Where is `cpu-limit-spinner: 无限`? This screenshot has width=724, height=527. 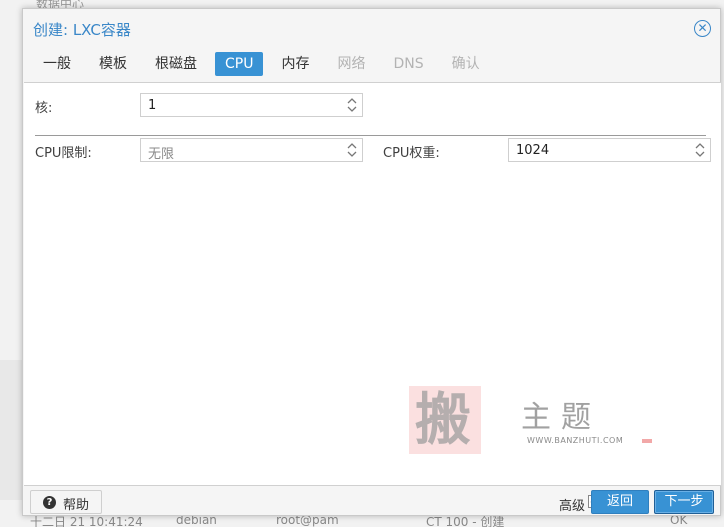 cpu-limit-spinner: 无限 is located at coordinates (251, 150).